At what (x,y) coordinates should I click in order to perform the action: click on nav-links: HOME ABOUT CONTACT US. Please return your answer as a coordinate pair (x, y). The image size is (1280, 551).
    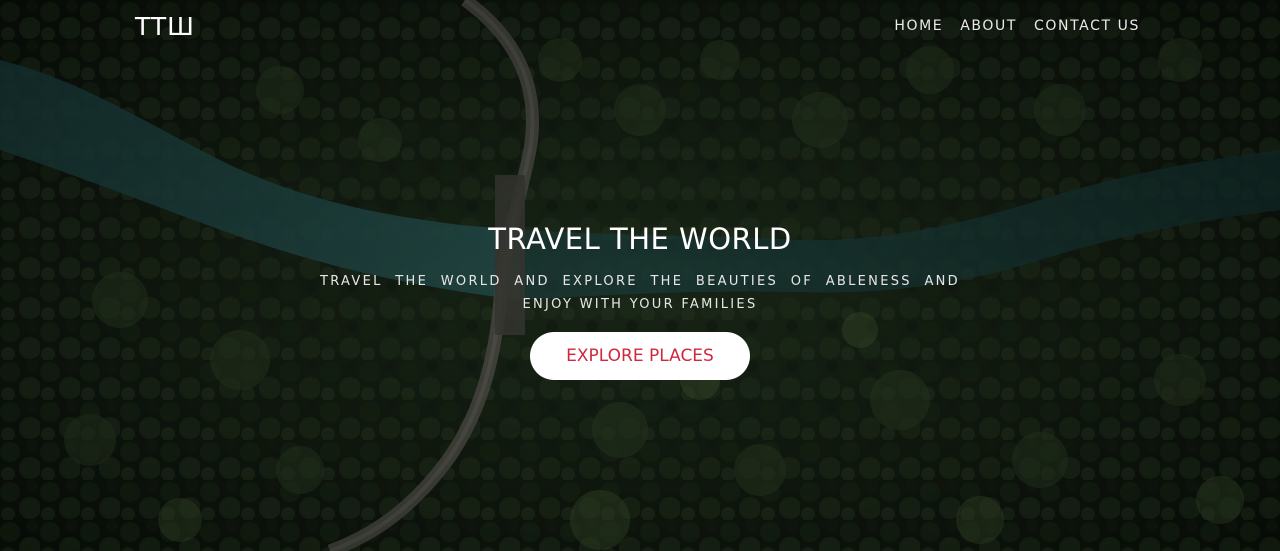
    Looking at the image, I should click on (1017, 26).